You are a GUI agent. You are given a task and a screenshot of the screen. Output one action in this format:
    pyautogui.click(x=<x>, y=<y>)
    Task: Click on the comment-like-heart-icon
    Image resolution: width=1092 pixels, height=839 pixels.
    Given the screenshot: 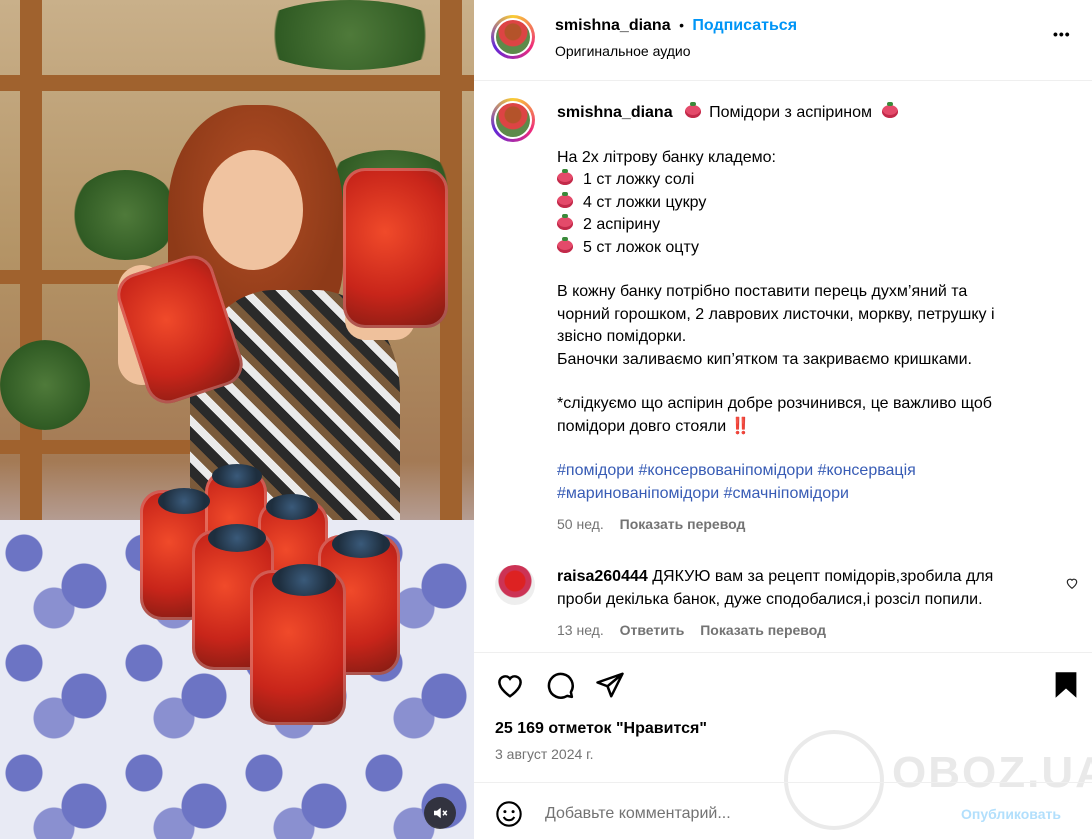 What is the action you would take?
    pyautogui.click(x=1072, y=583)
    